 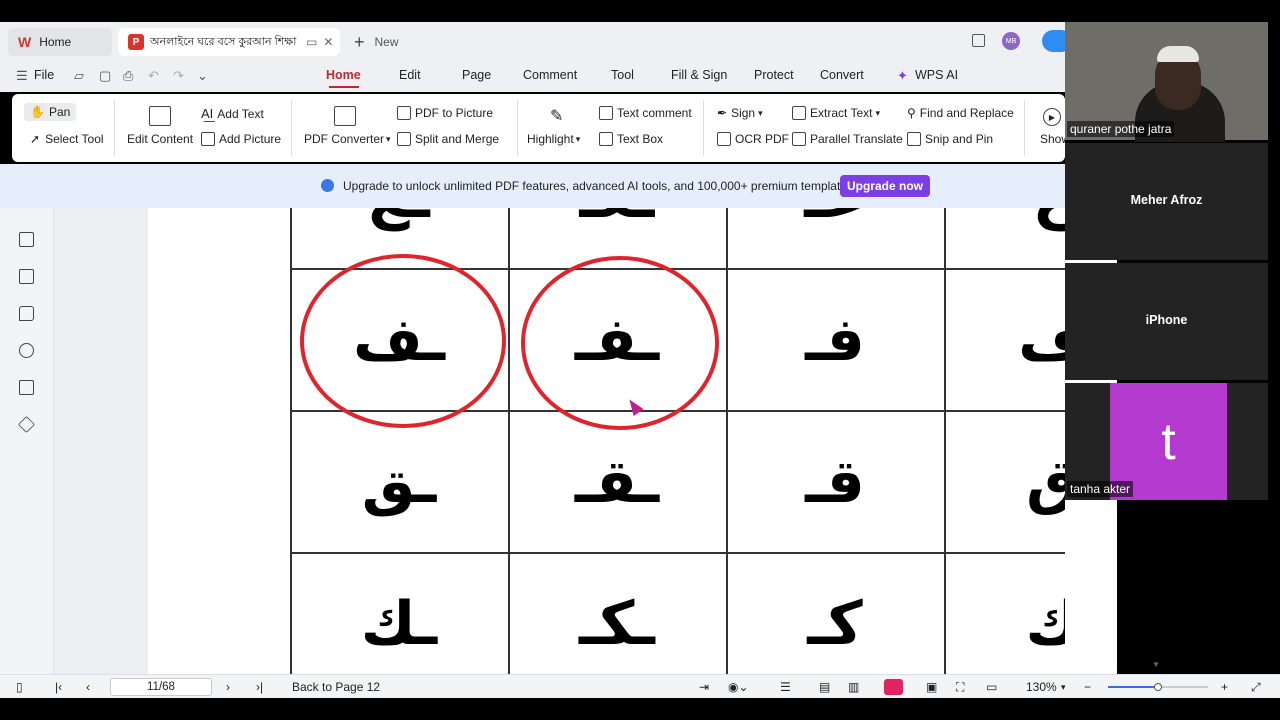 What do you see at coordinates (399, 624) in the screenshot?
I see `table-cell: ـك` at bounding box center [399, 624].